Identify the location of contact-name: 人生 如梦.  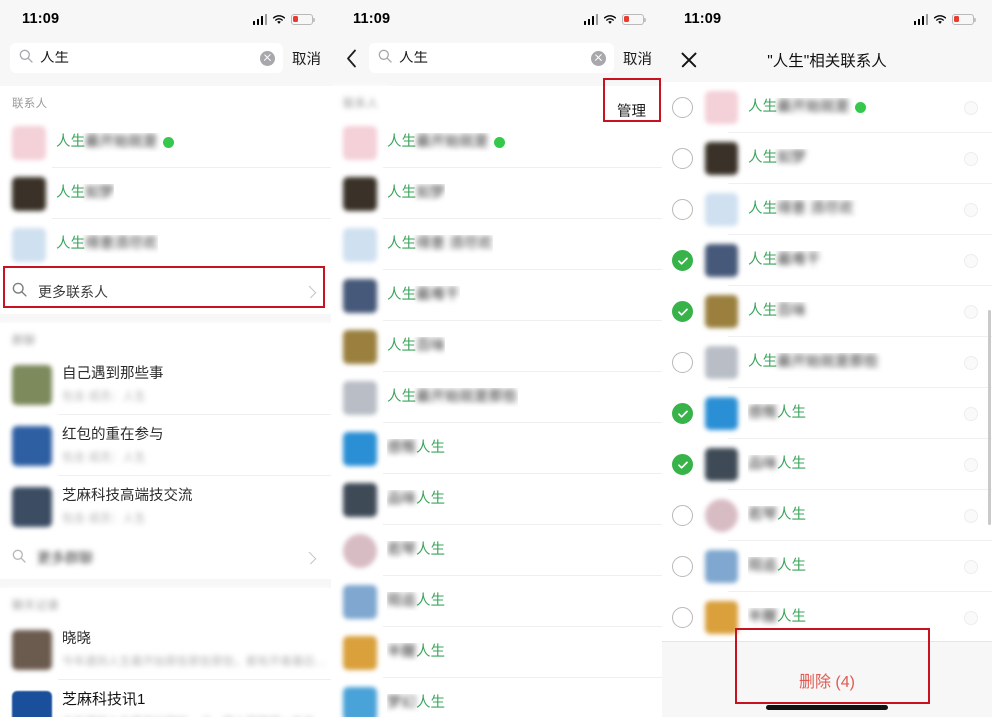
(777, 158).